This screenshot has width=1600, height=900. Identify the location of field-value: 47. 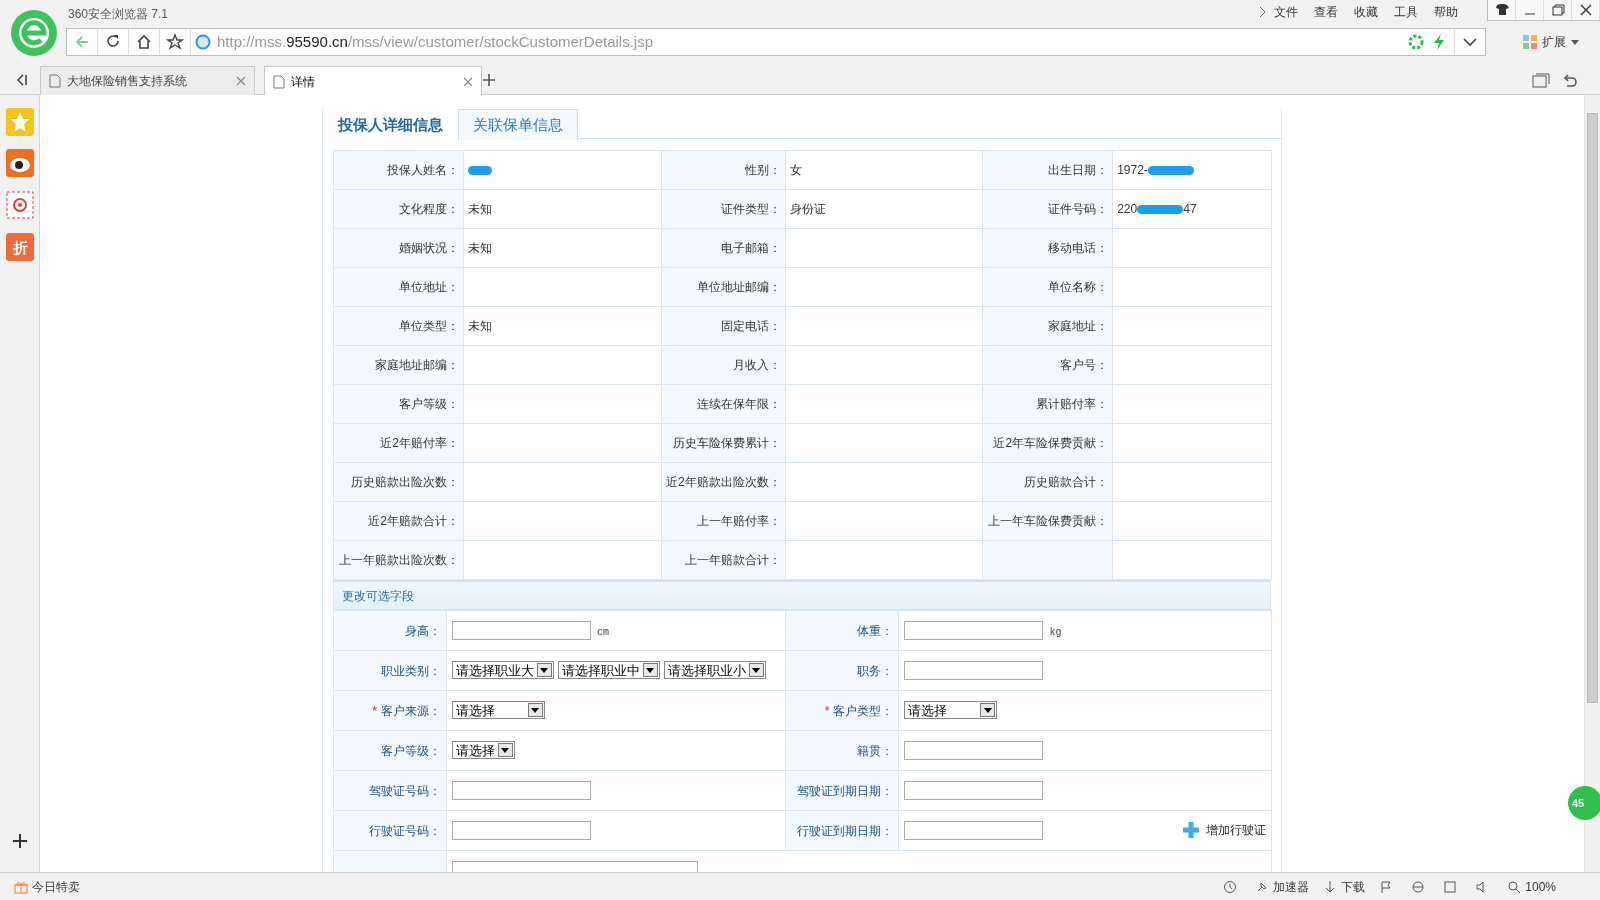
(1190, 209).